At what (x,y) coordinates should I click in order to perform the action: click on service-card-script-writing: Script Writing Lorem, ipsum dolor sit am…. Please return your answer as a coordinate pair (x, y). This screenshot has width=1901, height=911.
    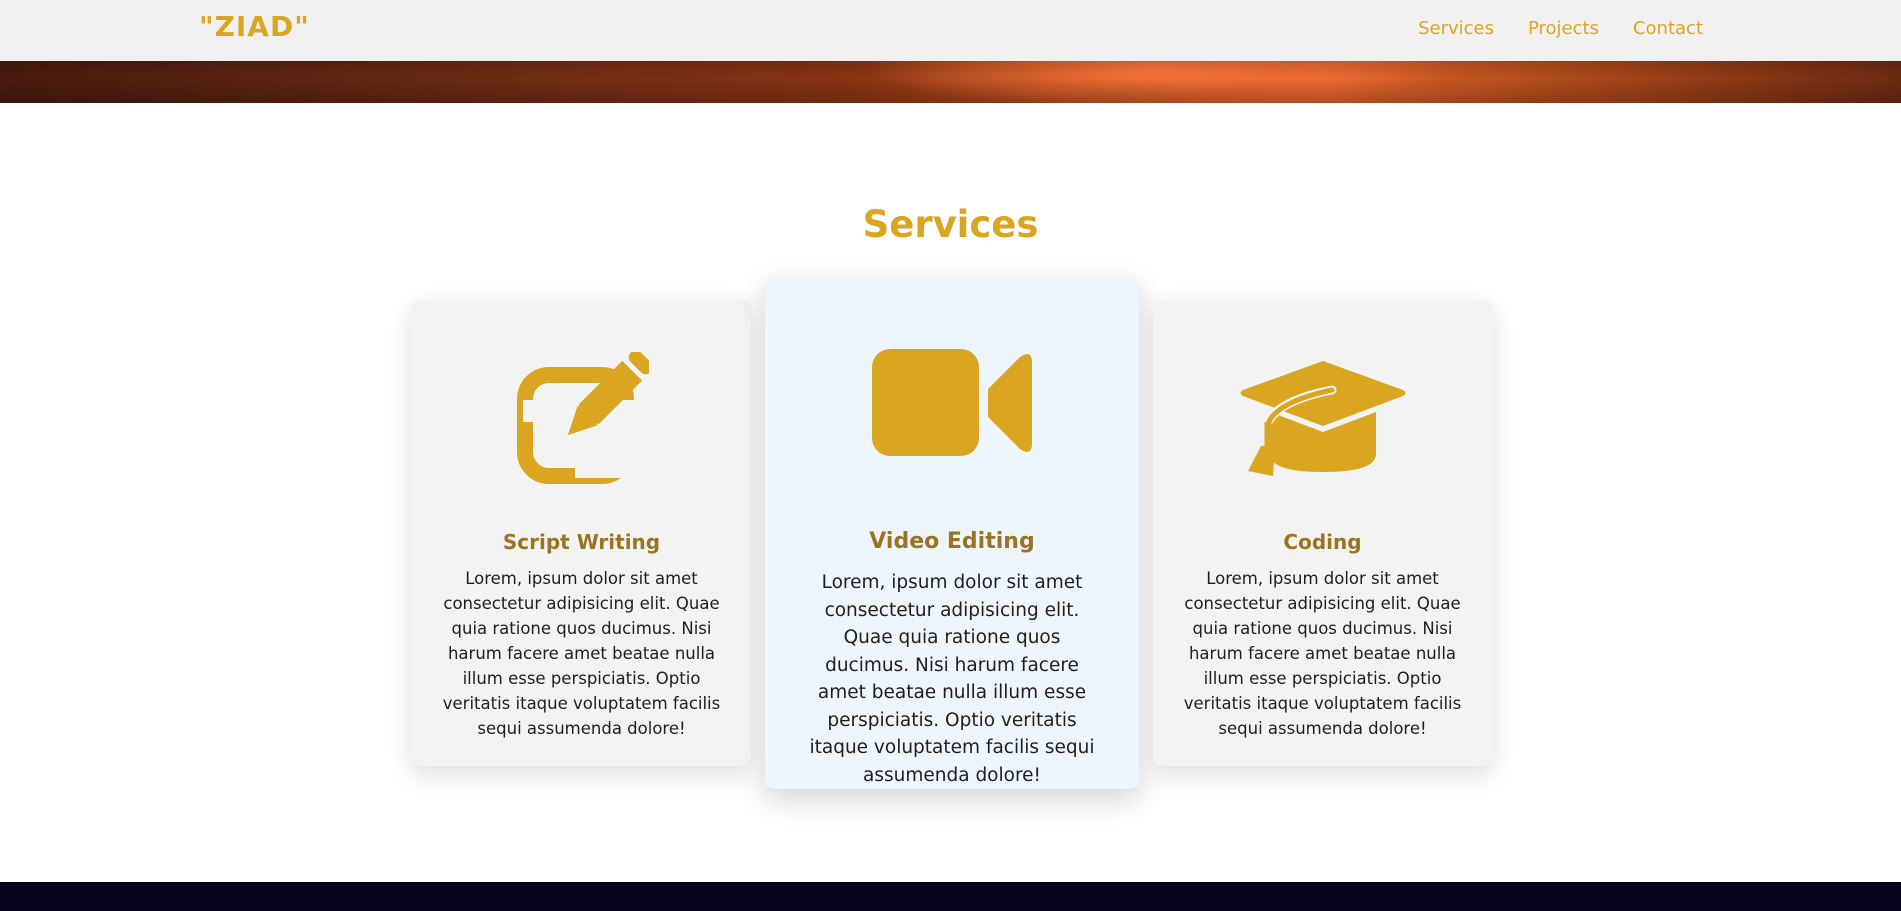
    Looking at the image, I should click on (581, 533).